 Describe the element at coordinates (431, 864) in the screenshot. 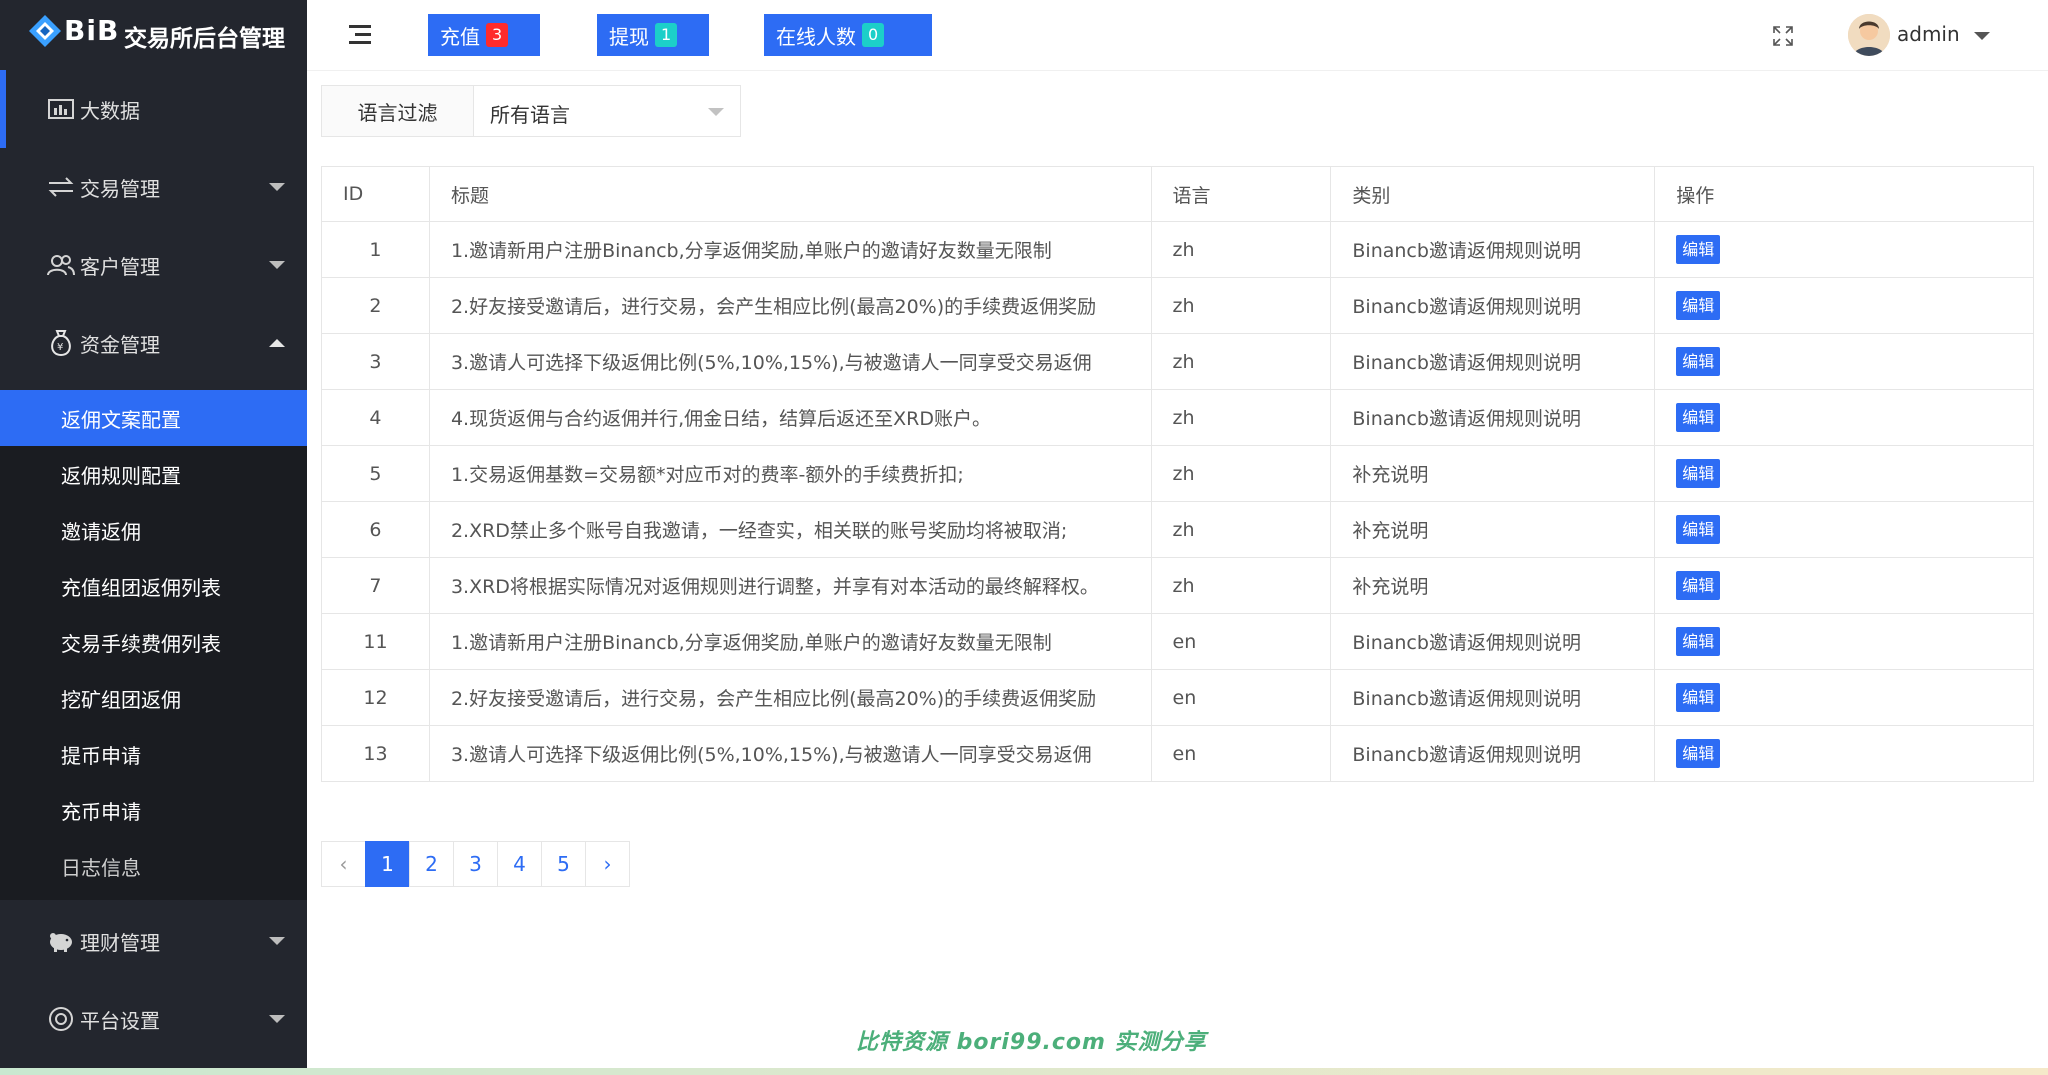

I see `pagination-page-2: 2` at that location.